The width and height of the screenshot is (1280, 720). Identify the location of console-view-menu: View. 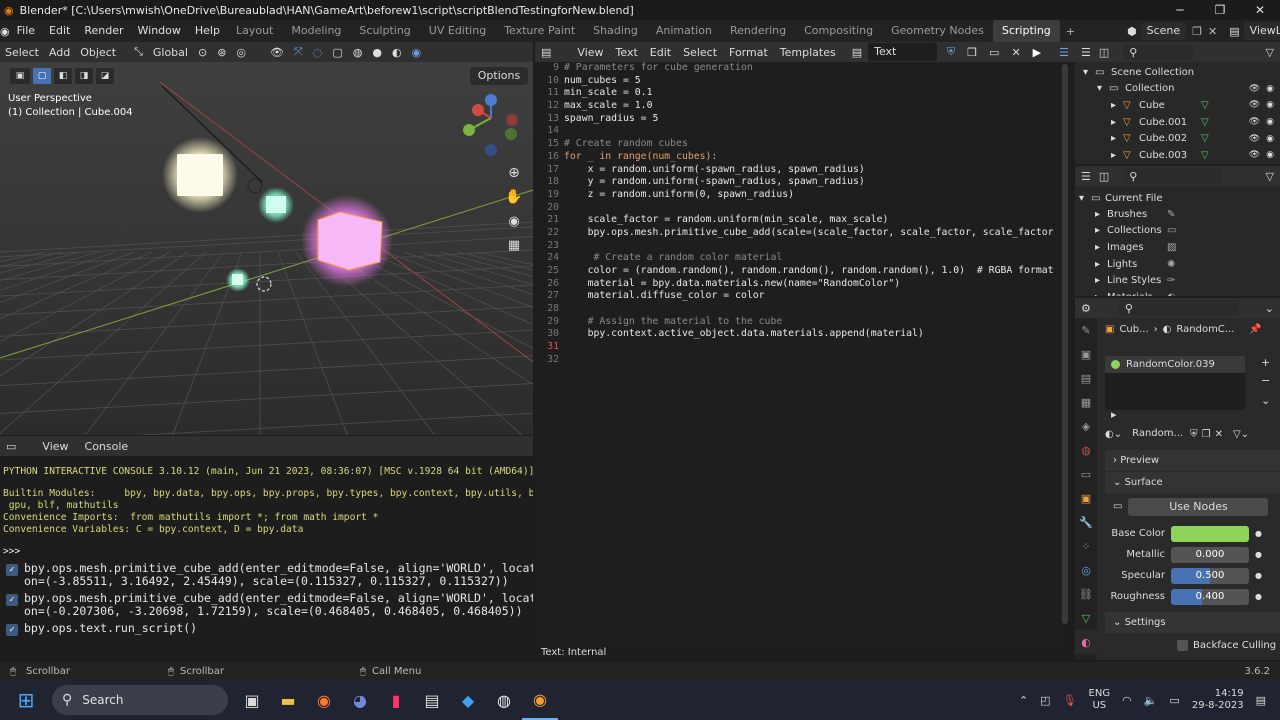
(50, 446).